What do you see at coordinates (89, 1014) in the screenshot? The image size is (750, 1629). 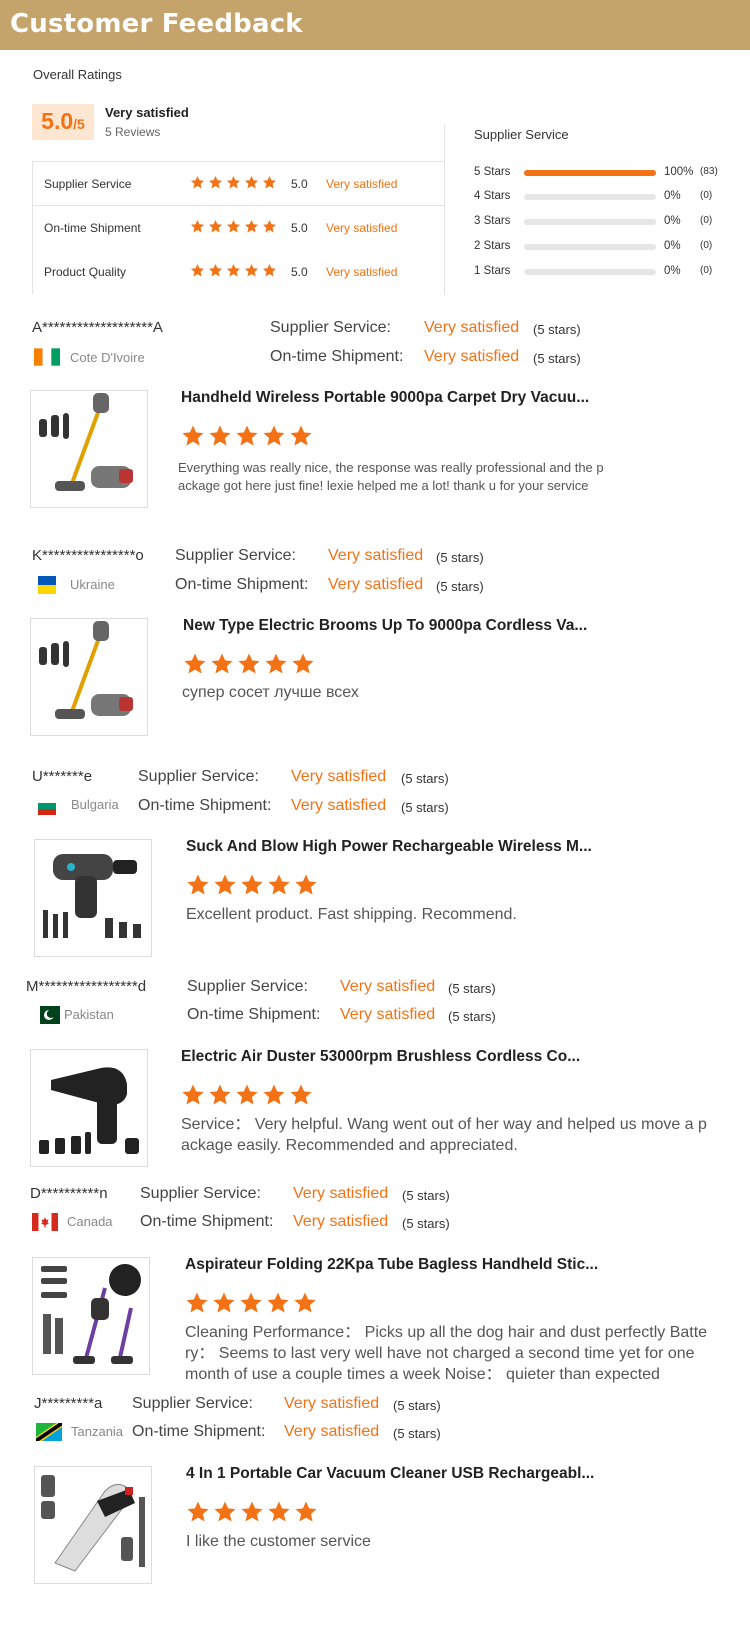 I see `reviewer-country: Pakistan` at bounding box center [89, 1014].